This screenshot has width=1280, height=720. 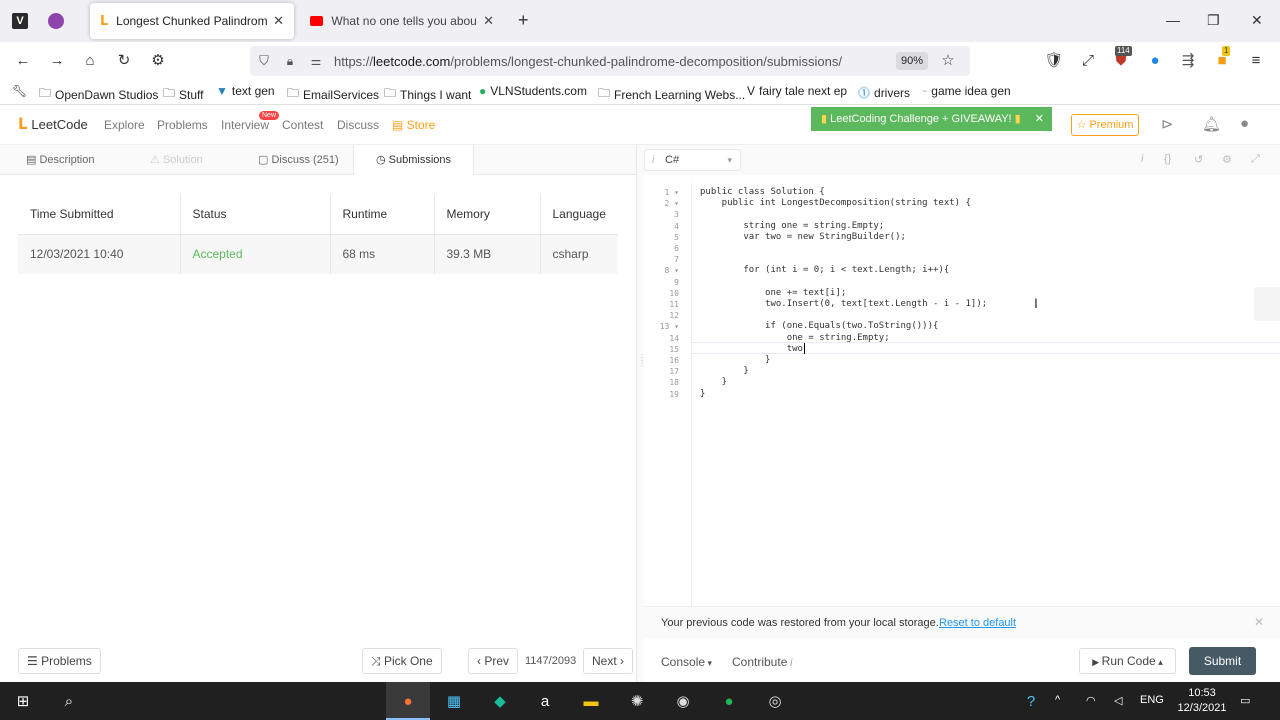 What do you see at coordinates (545, 701) in the screenshot?
I see `amazon-icon: a` at bounding box center [545, 701].